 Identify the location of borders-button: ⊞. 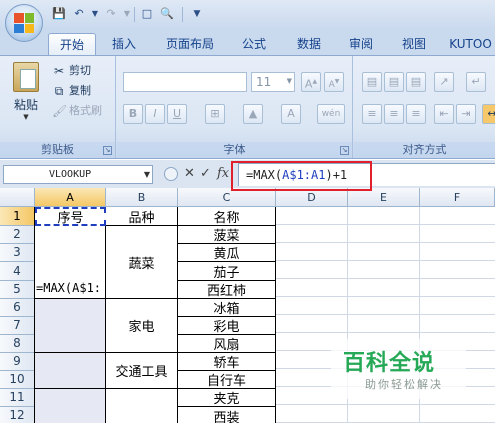
(215, 114).